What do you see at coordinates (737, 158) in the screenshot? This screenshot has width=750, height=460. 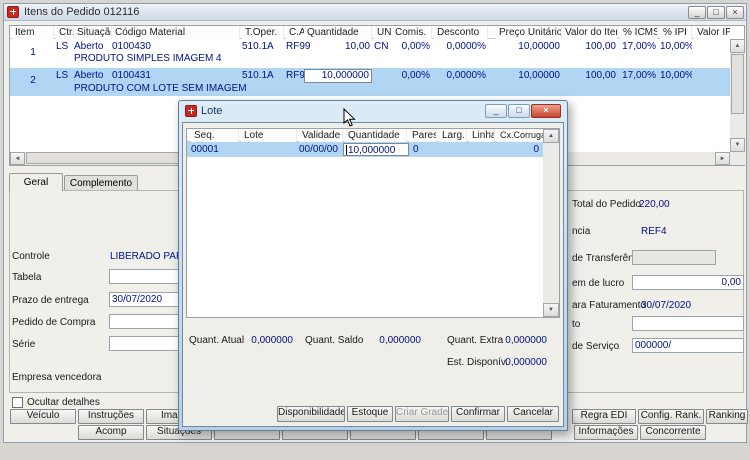 I see `scroll-corner` at bounding box center [737, 158].